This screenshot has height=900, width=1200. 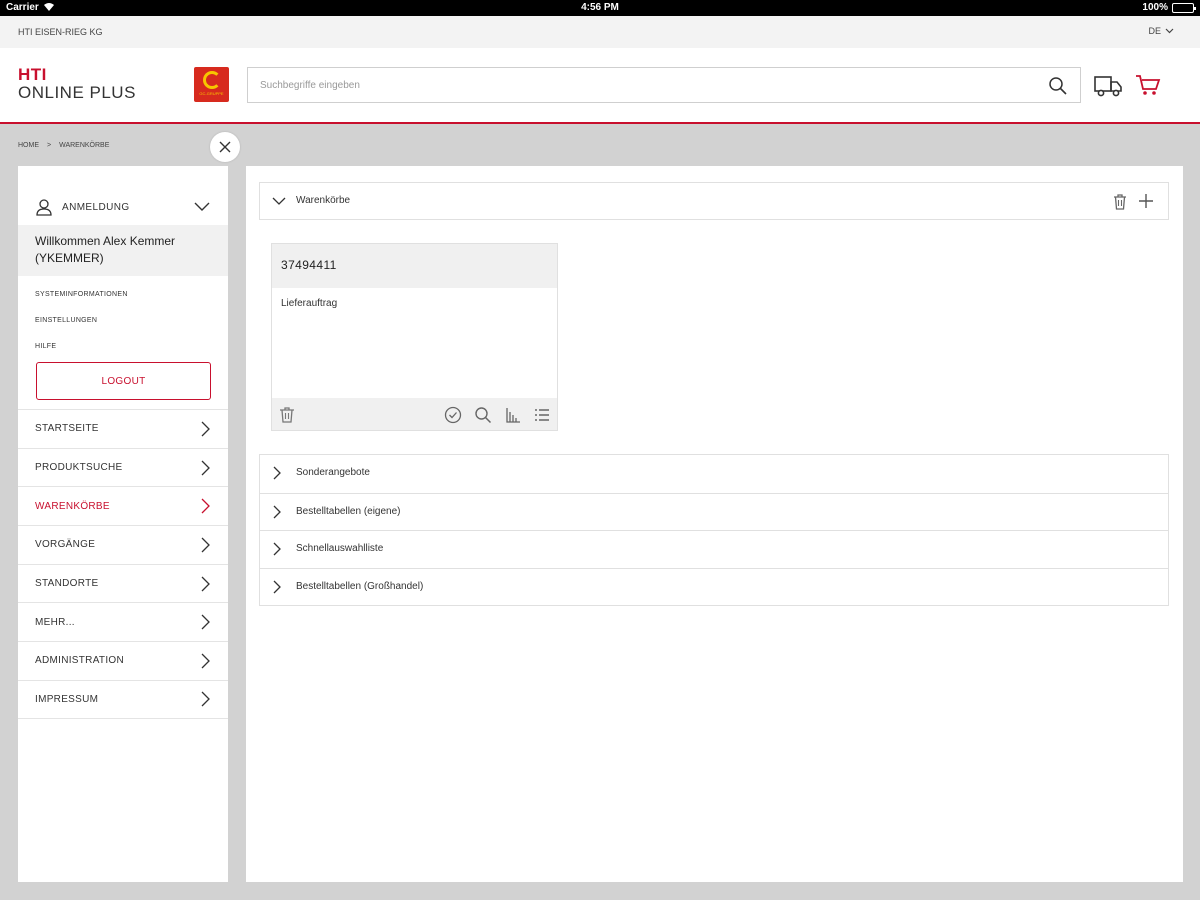 What do you see at coordinates (1154, 31) in the screenshot?
I see `language-label: DE` at bounding box center [1154, 31].